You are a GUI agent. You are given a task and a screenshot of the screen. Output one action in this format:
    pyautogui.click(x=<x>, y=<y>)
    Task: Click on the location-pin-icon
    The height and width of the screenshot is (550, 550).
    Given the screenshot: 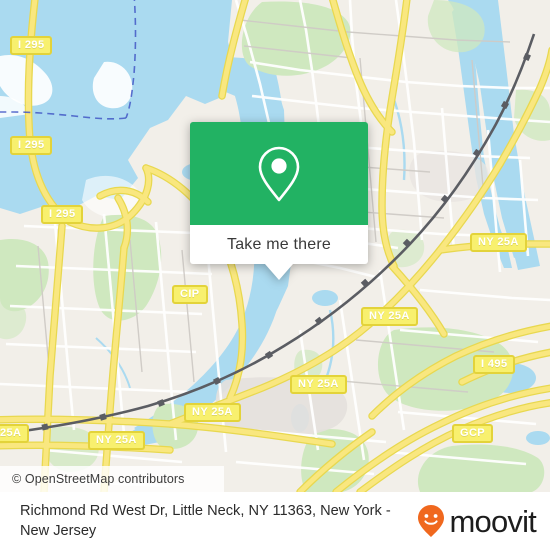 What is the action you would take?
    pyautogui.click(x=279, y=173)
    